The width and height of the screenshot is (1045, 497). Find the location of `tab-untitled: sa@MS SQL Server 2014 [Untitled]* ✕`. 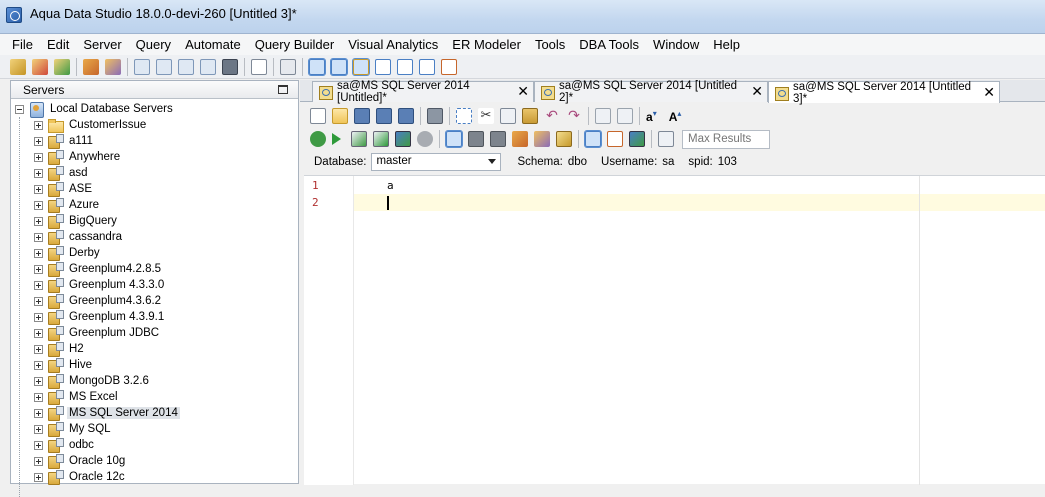

tab-untitled: sa@MS SQL Server 2014 [Untitled]* ✕ is located at coordinates (423, 92).